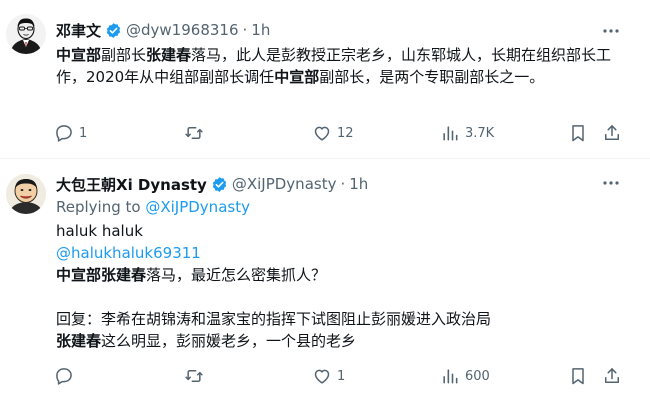 The image size is (650, 403). What do you see at coordinates (131, 184) in the screenshot?
I see `author-name: 大包王朝Xi Dynasty` at bounding box center [131, 184].